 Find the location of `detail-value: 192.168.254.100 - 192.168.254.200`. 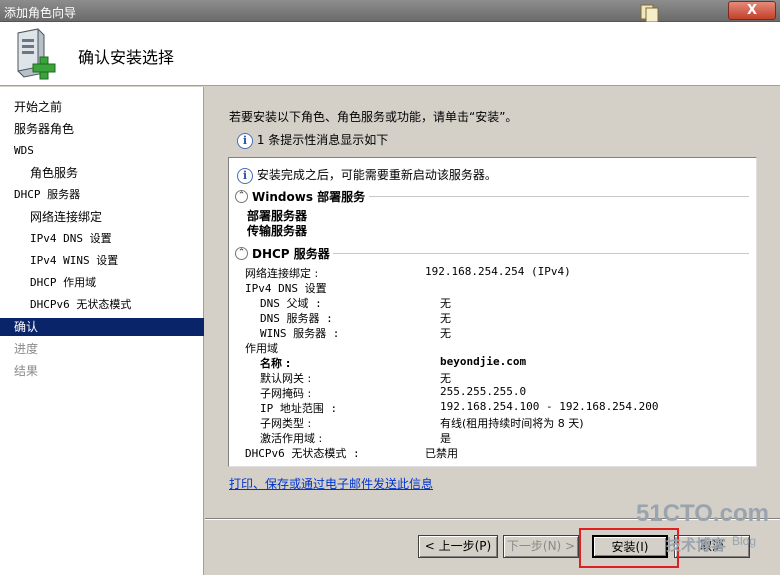

detail-value: 192.168.254.100 - 192.168.254.200 is located at coordinates (549, 406).